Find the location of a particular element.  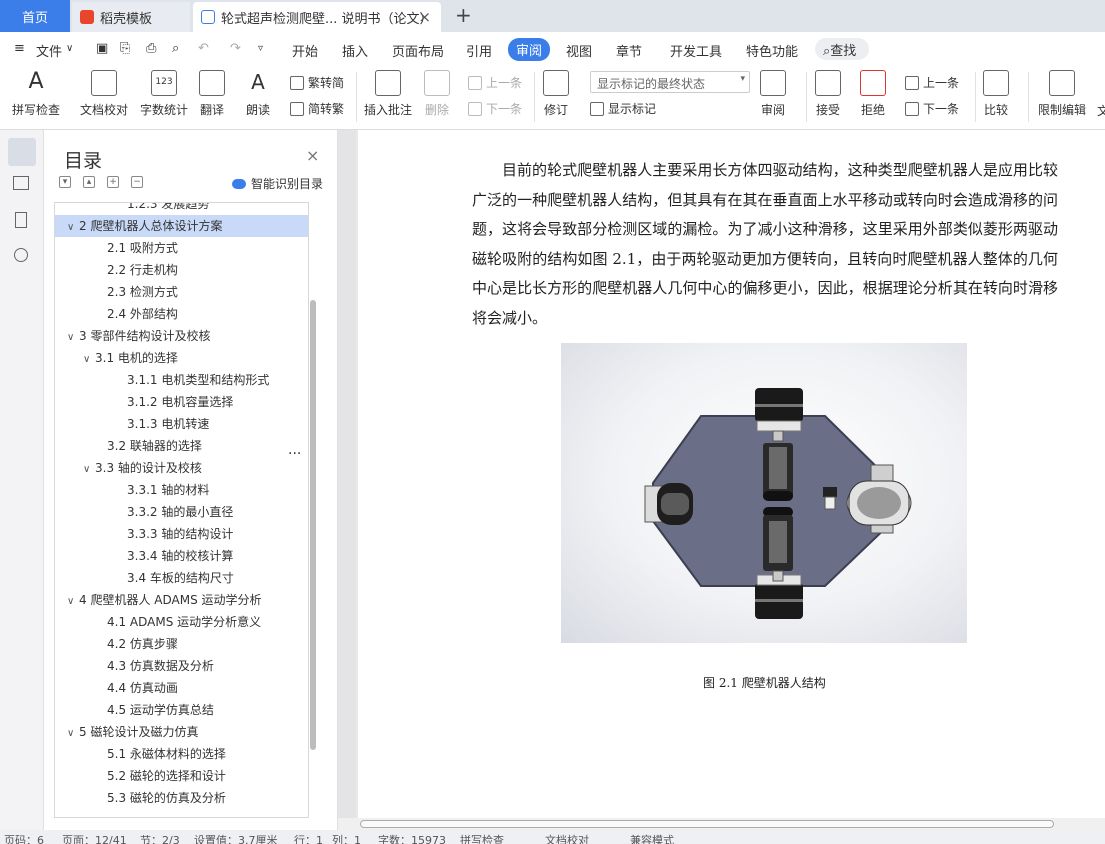

menu-home: 开始 is located at coordinates (305, 50).